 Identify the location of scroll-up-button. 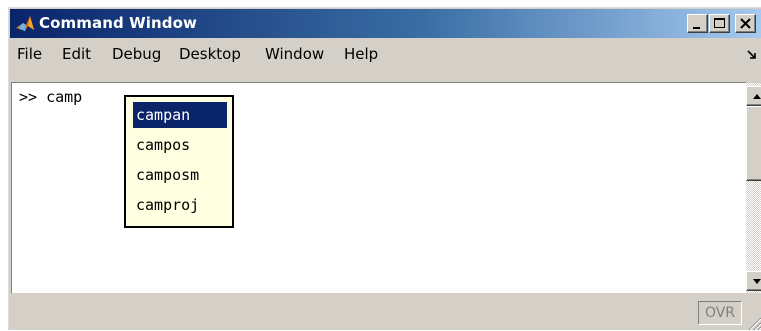
(753, 96).